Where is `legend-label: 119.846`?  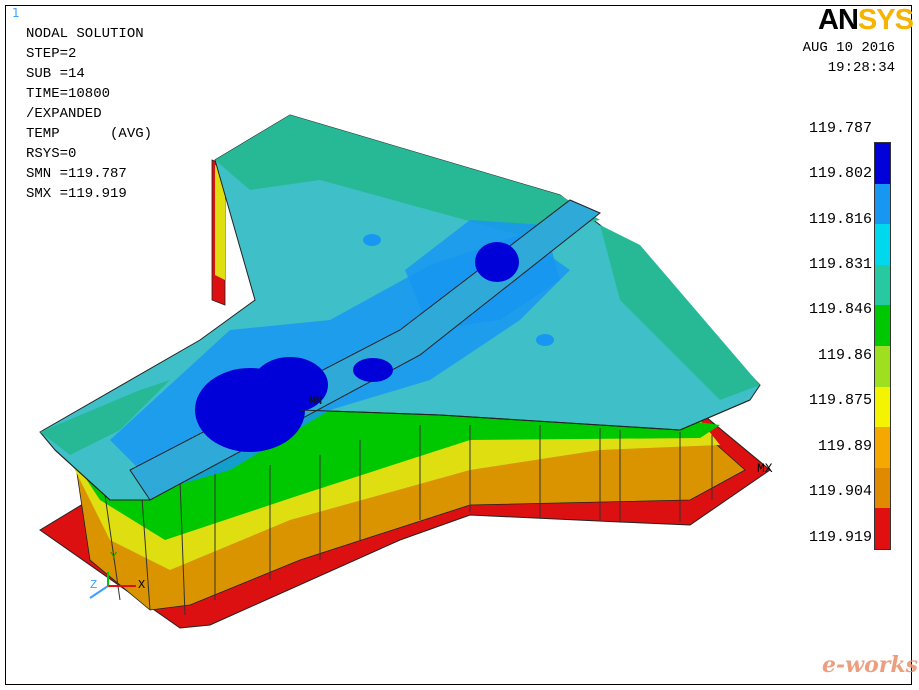
legend-label: 119.846 is located at coordinates (840, 309).